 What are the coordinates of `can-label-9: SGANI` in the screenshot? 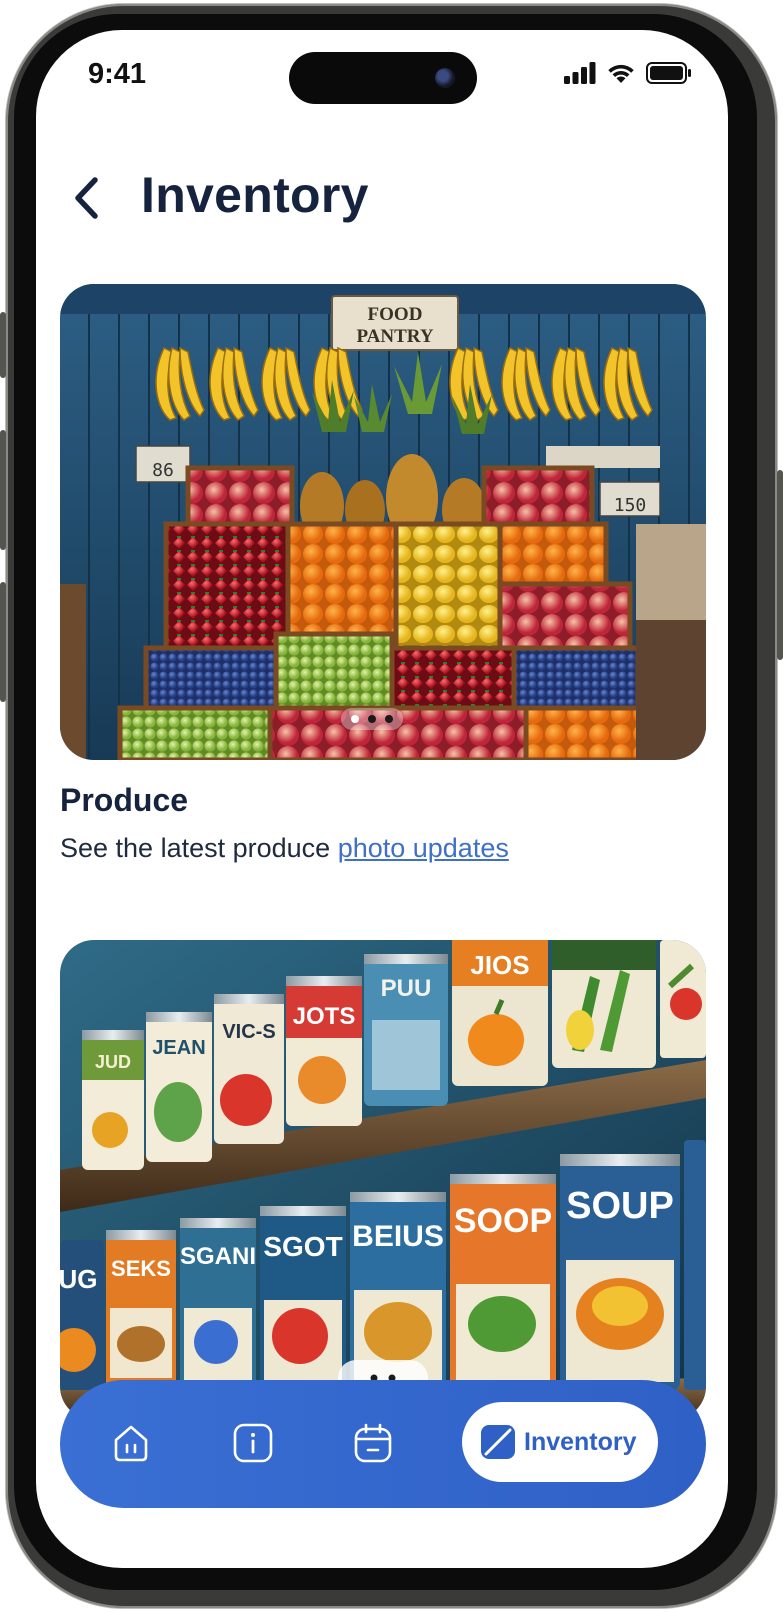 It's located at (218, 1256).